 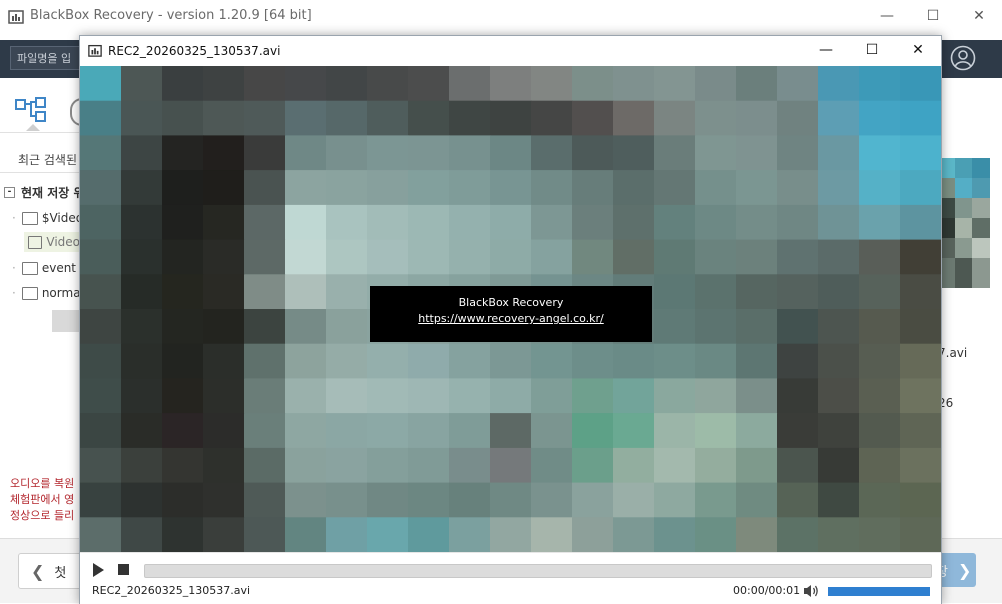 I want to click on tree-item: · normal, so click(x=48, y=293).